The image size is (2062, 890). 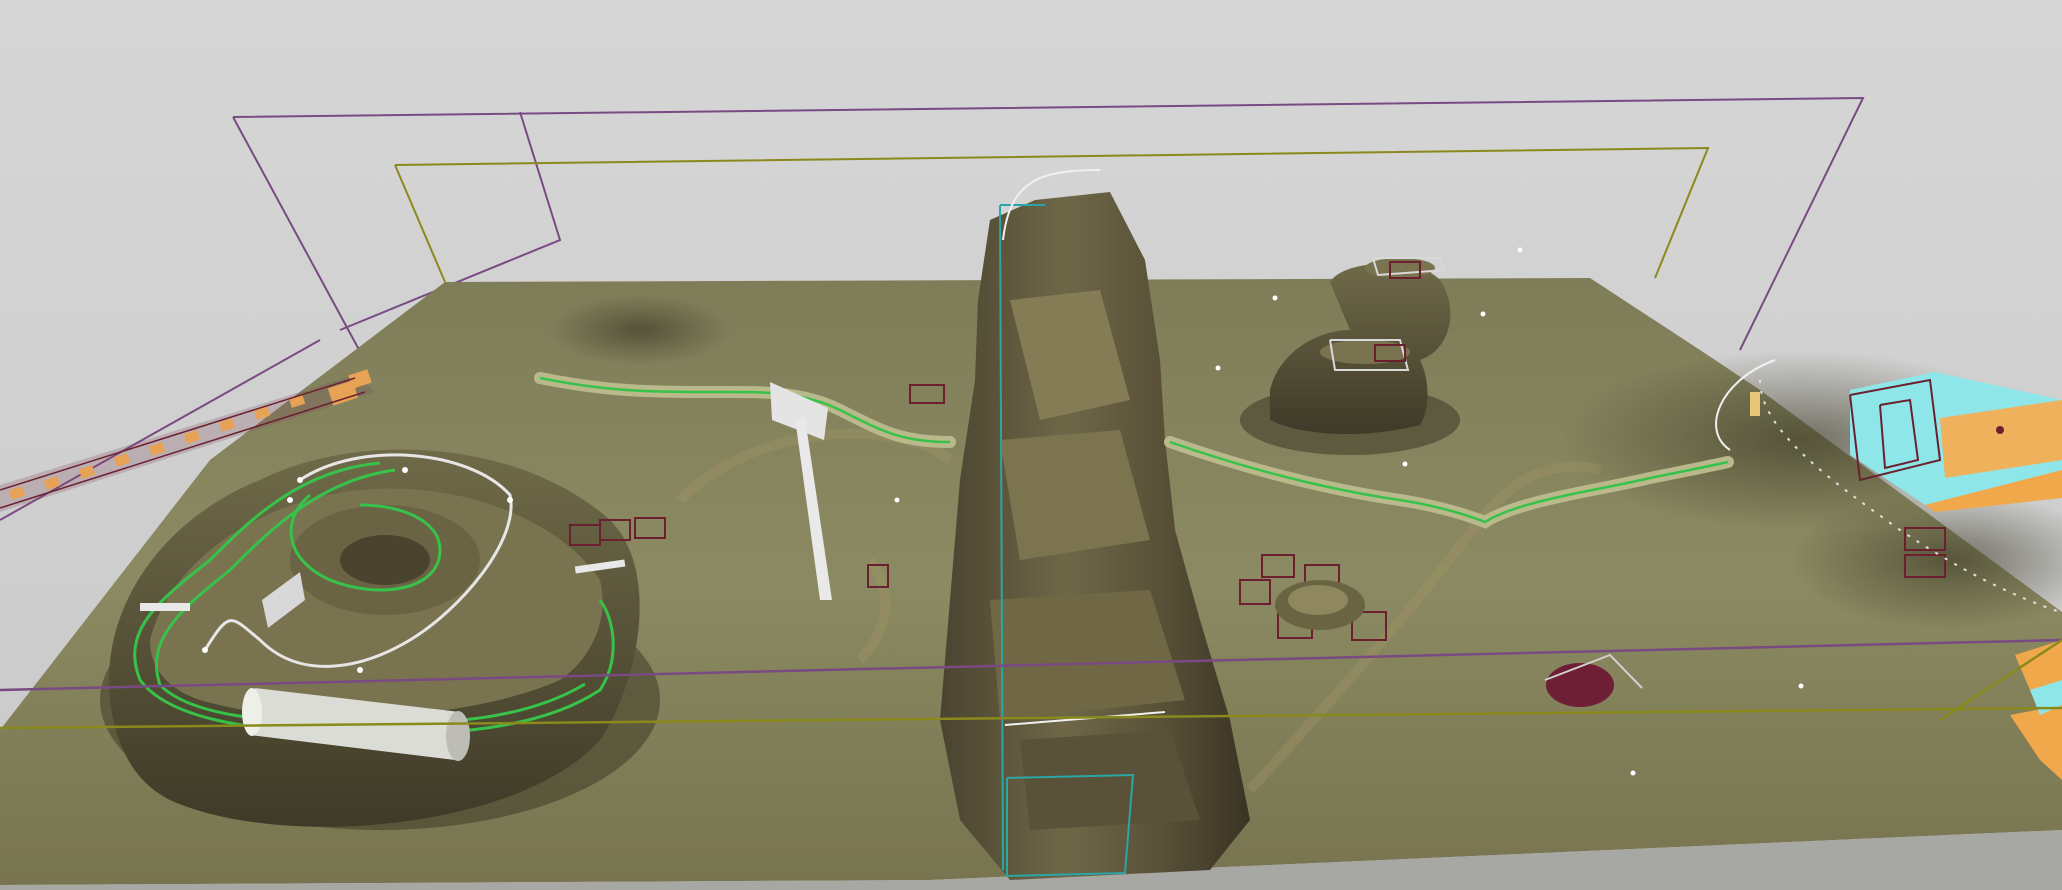 What do you see at coordinates (165, 607) in the screenshot?
I see `white-marker-left` at bounding box center [165, 607].